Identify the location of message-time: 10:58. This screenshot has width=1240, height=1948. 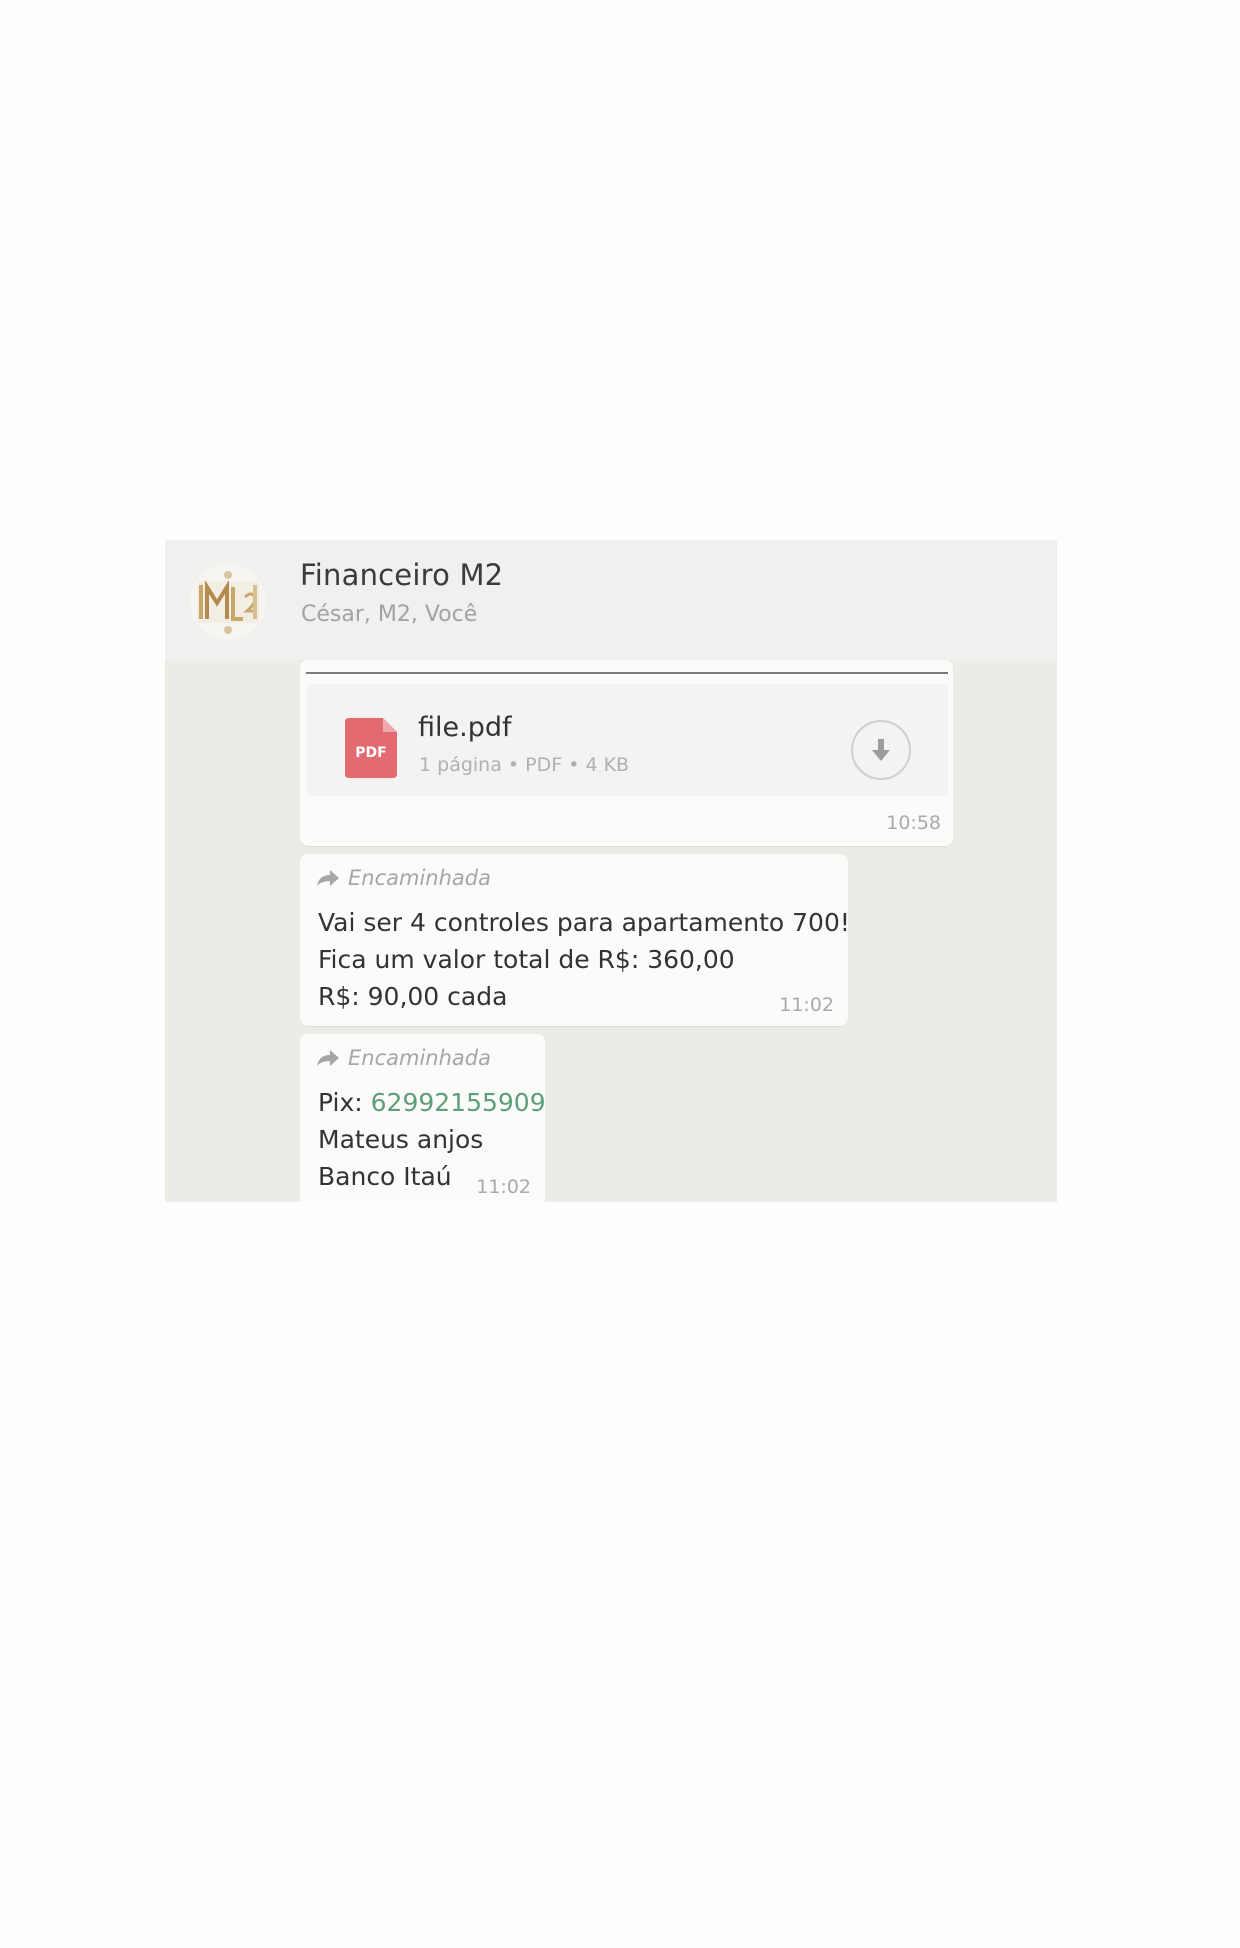
(913, 823).